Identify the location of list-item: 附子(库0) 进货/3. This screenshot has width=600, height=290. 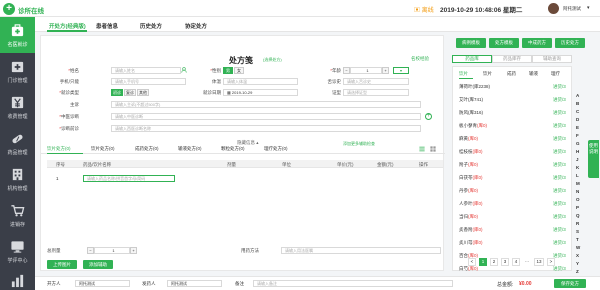
(514, 165).